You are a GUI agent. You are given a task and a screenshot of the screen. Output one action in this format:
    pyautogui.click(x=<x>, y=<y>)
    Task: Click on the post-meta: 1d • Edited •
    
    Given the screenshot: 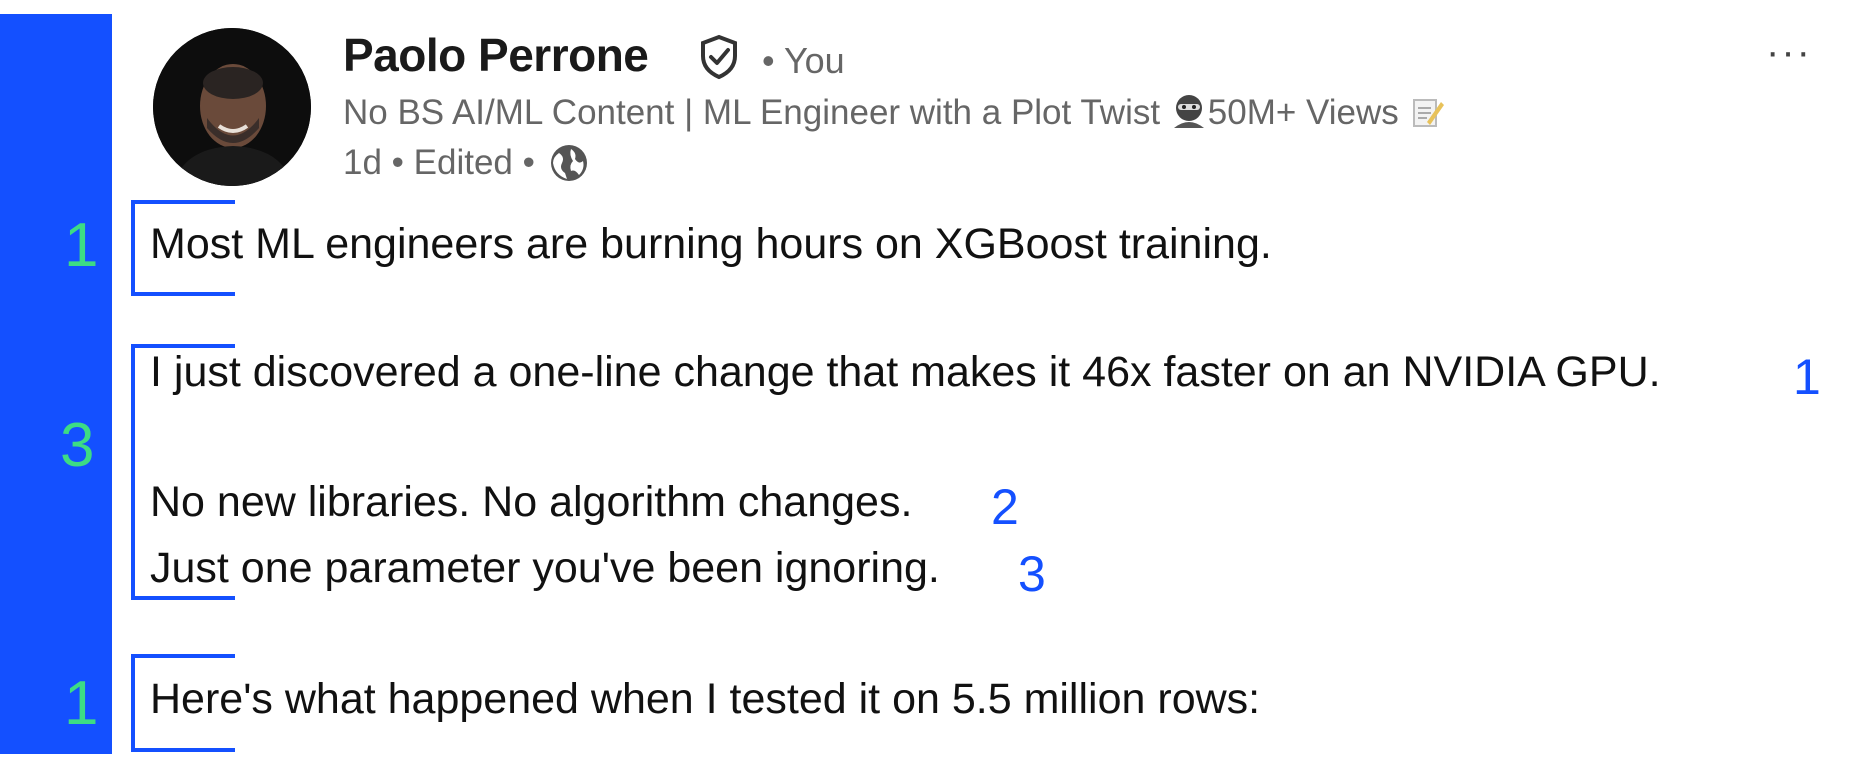 What is the action you would take?
    pyautogui.click(x=466, y=167)
    